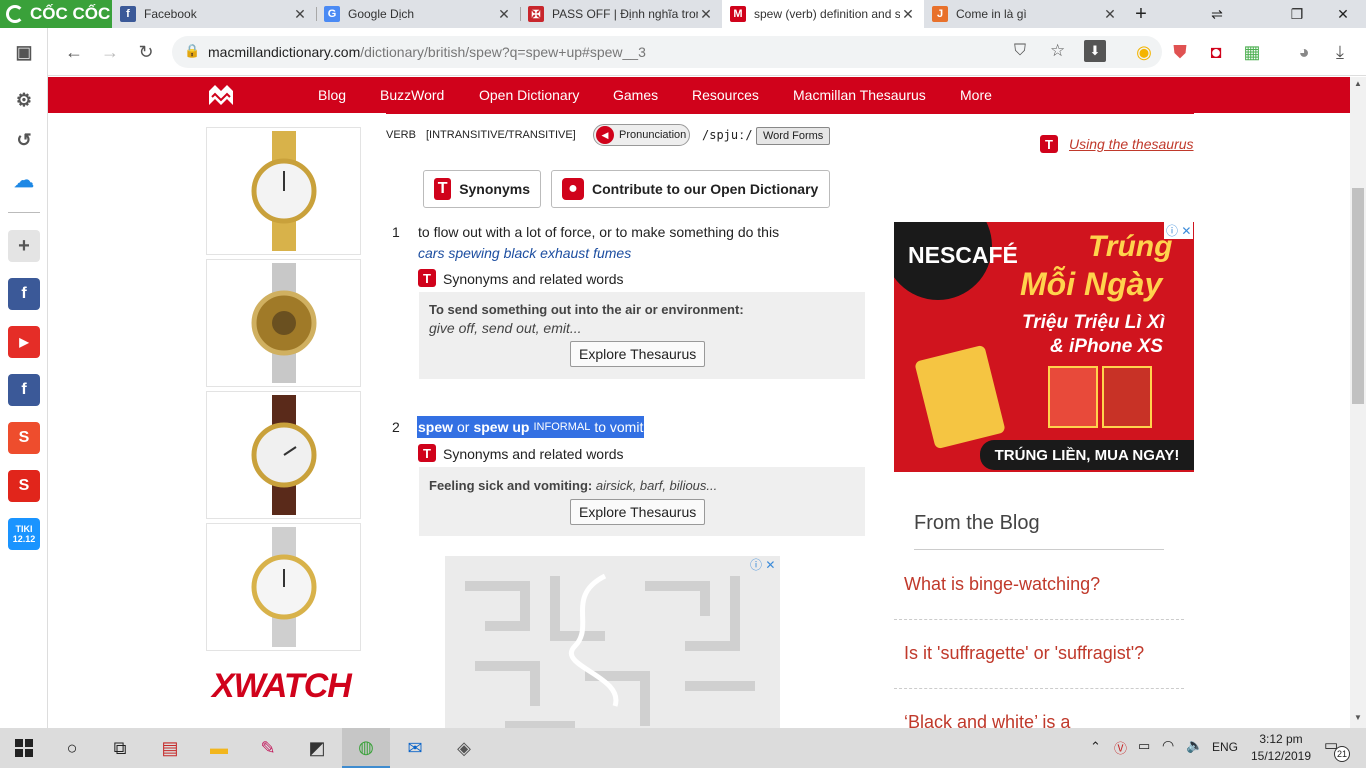 Image resolution: width=1366 pixels, height=768 pixels. Describe the element at coordinates (1340, 52) in the screenshot. I see `downloads-icon: ⤓` at that location.